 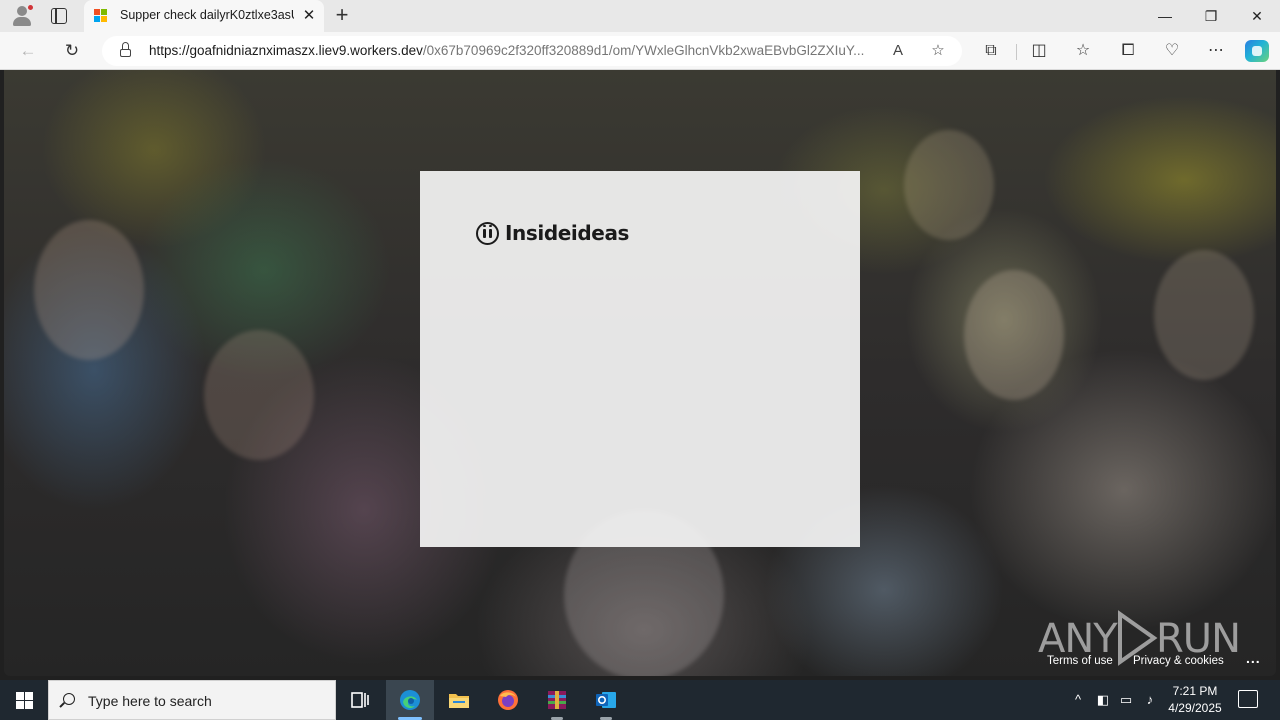 I want to click on favorite-star-icon: ☆, so click(x=938, y=51).